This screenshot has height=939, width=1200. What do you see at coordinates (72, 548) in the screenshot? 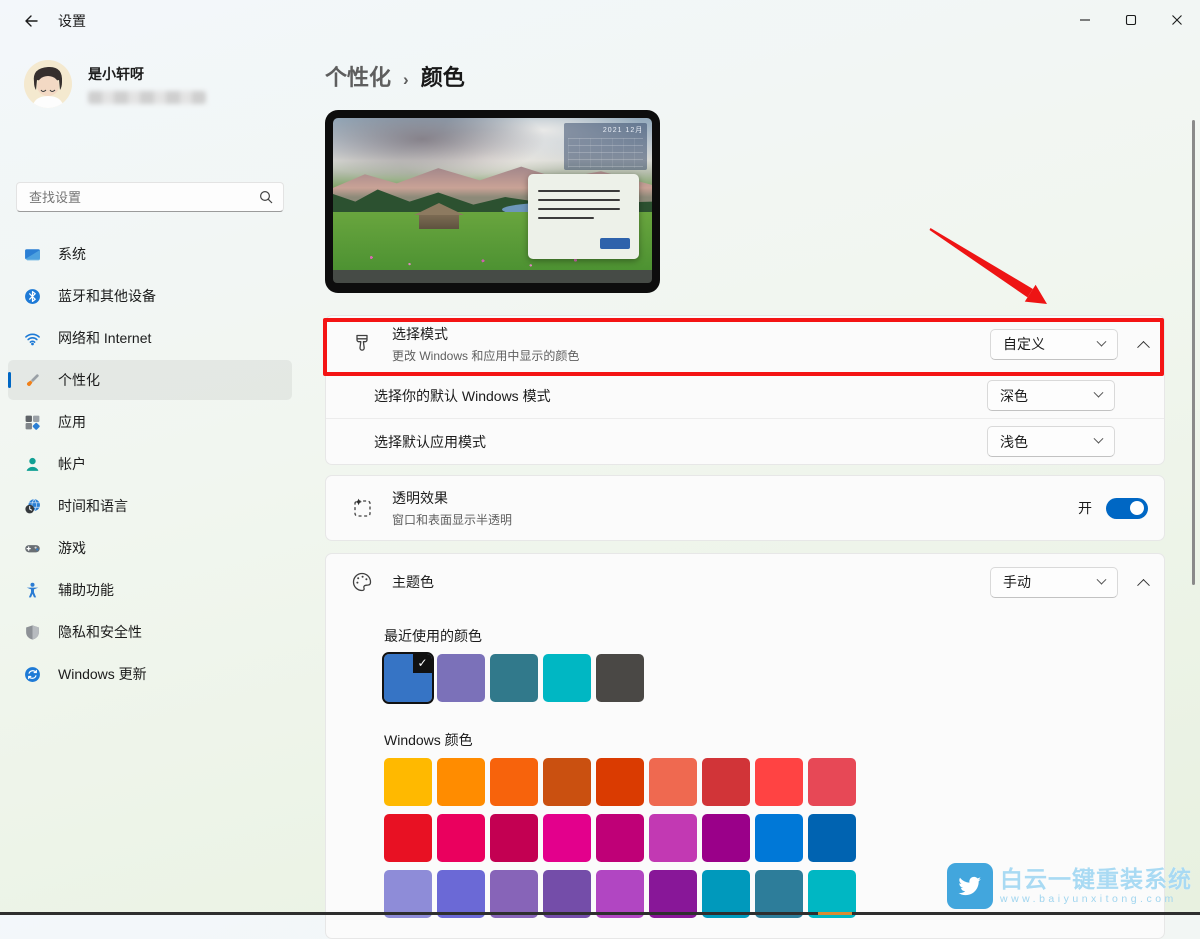
I see `sidebar-item-label: 游戏` at bounding box center [72, 548].